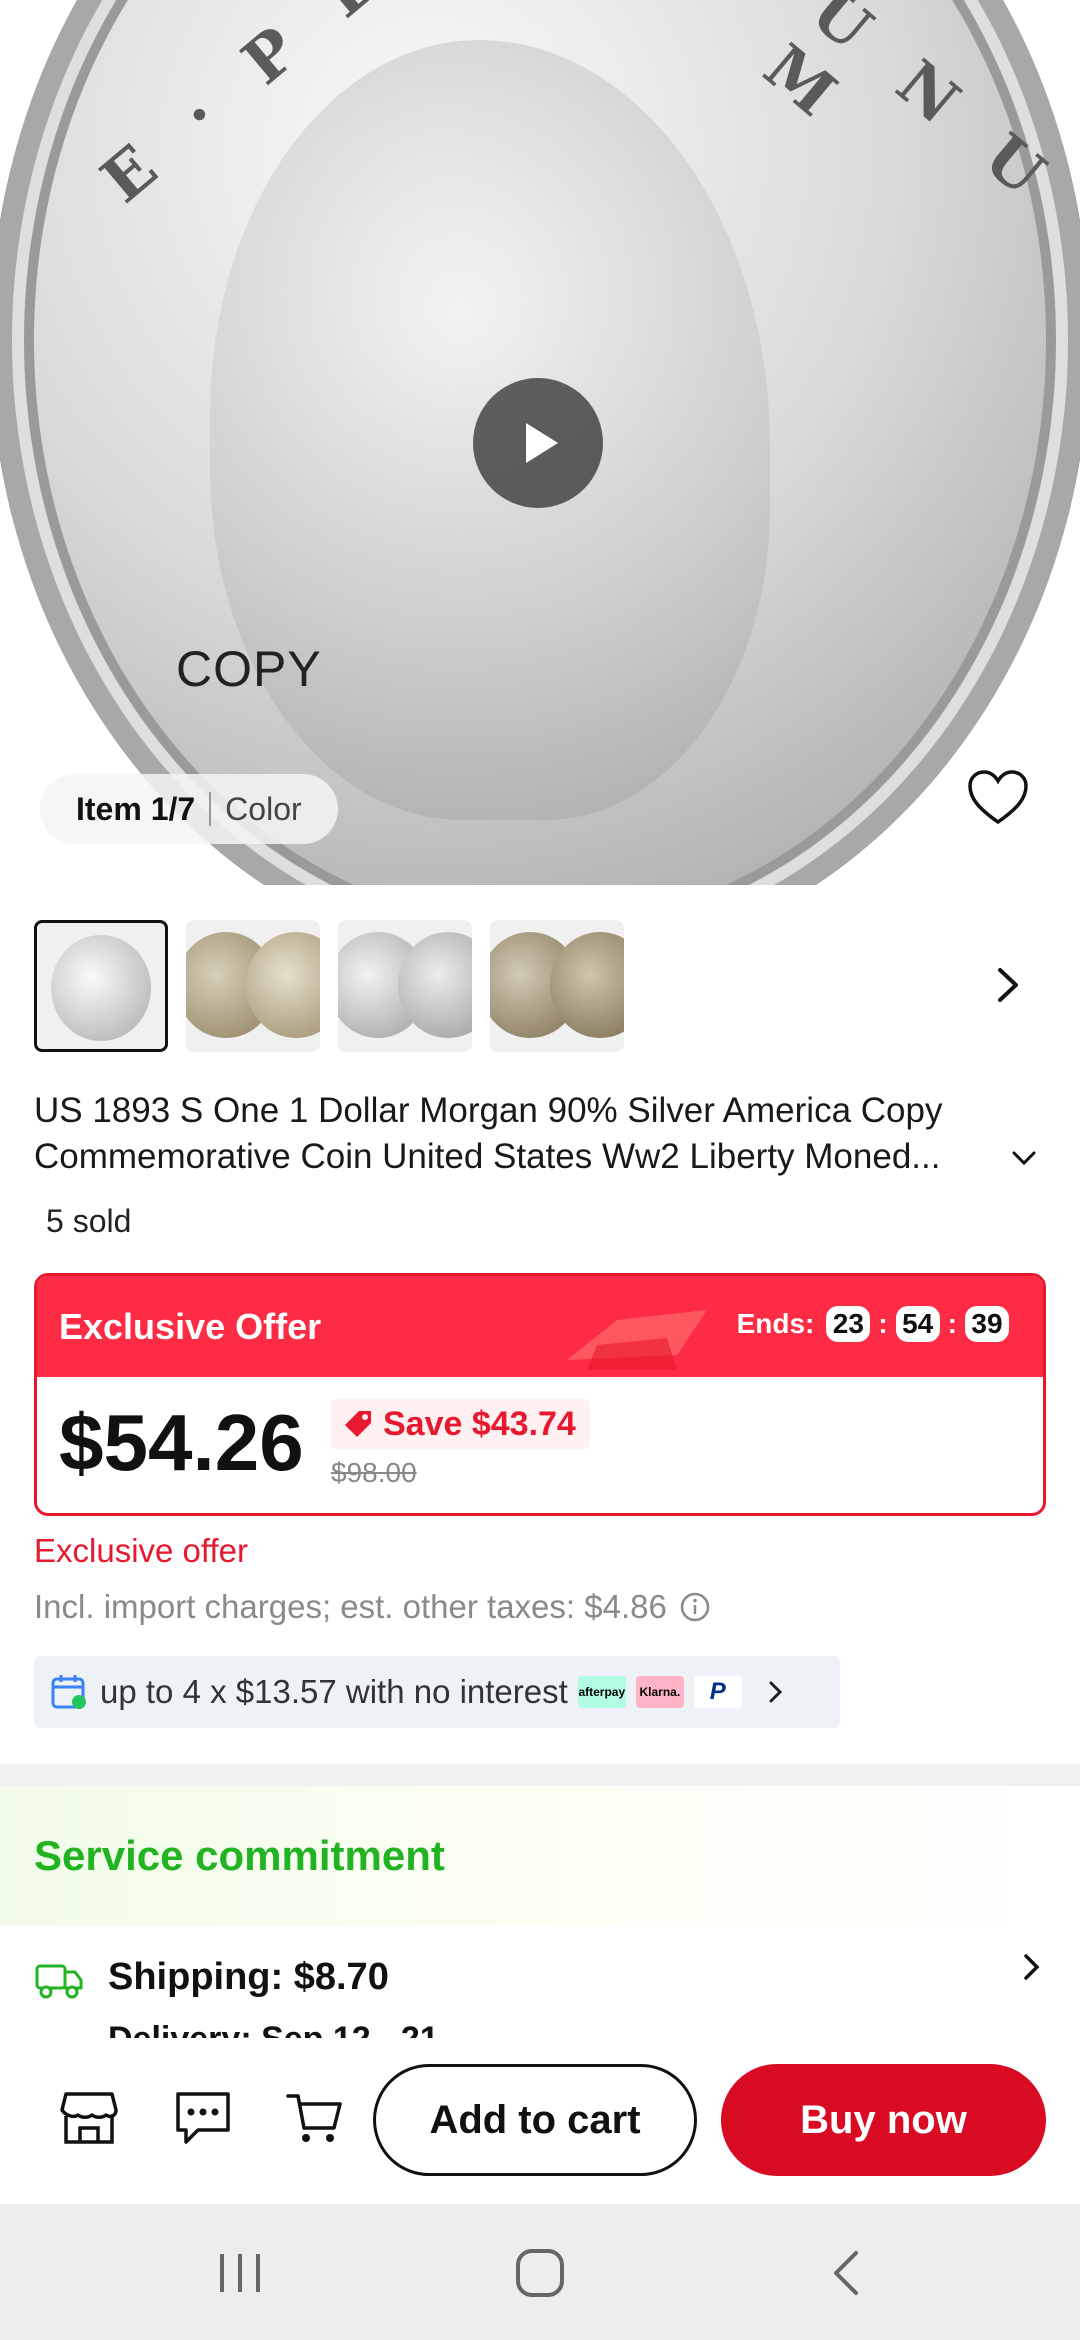 The width and height of the screenshot is (1080, 2340). Describe the element at coordinates (987, 1324) in the screenshot. I see `countdown-seconds: 39` at that location.